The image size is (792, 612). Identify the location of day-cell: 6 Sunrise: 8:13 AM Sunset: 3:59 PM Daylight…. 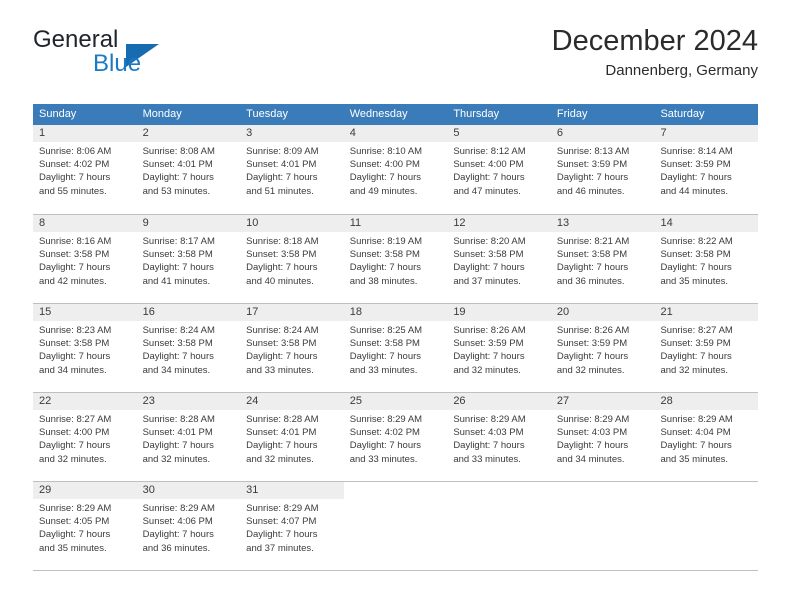
(602, 169).